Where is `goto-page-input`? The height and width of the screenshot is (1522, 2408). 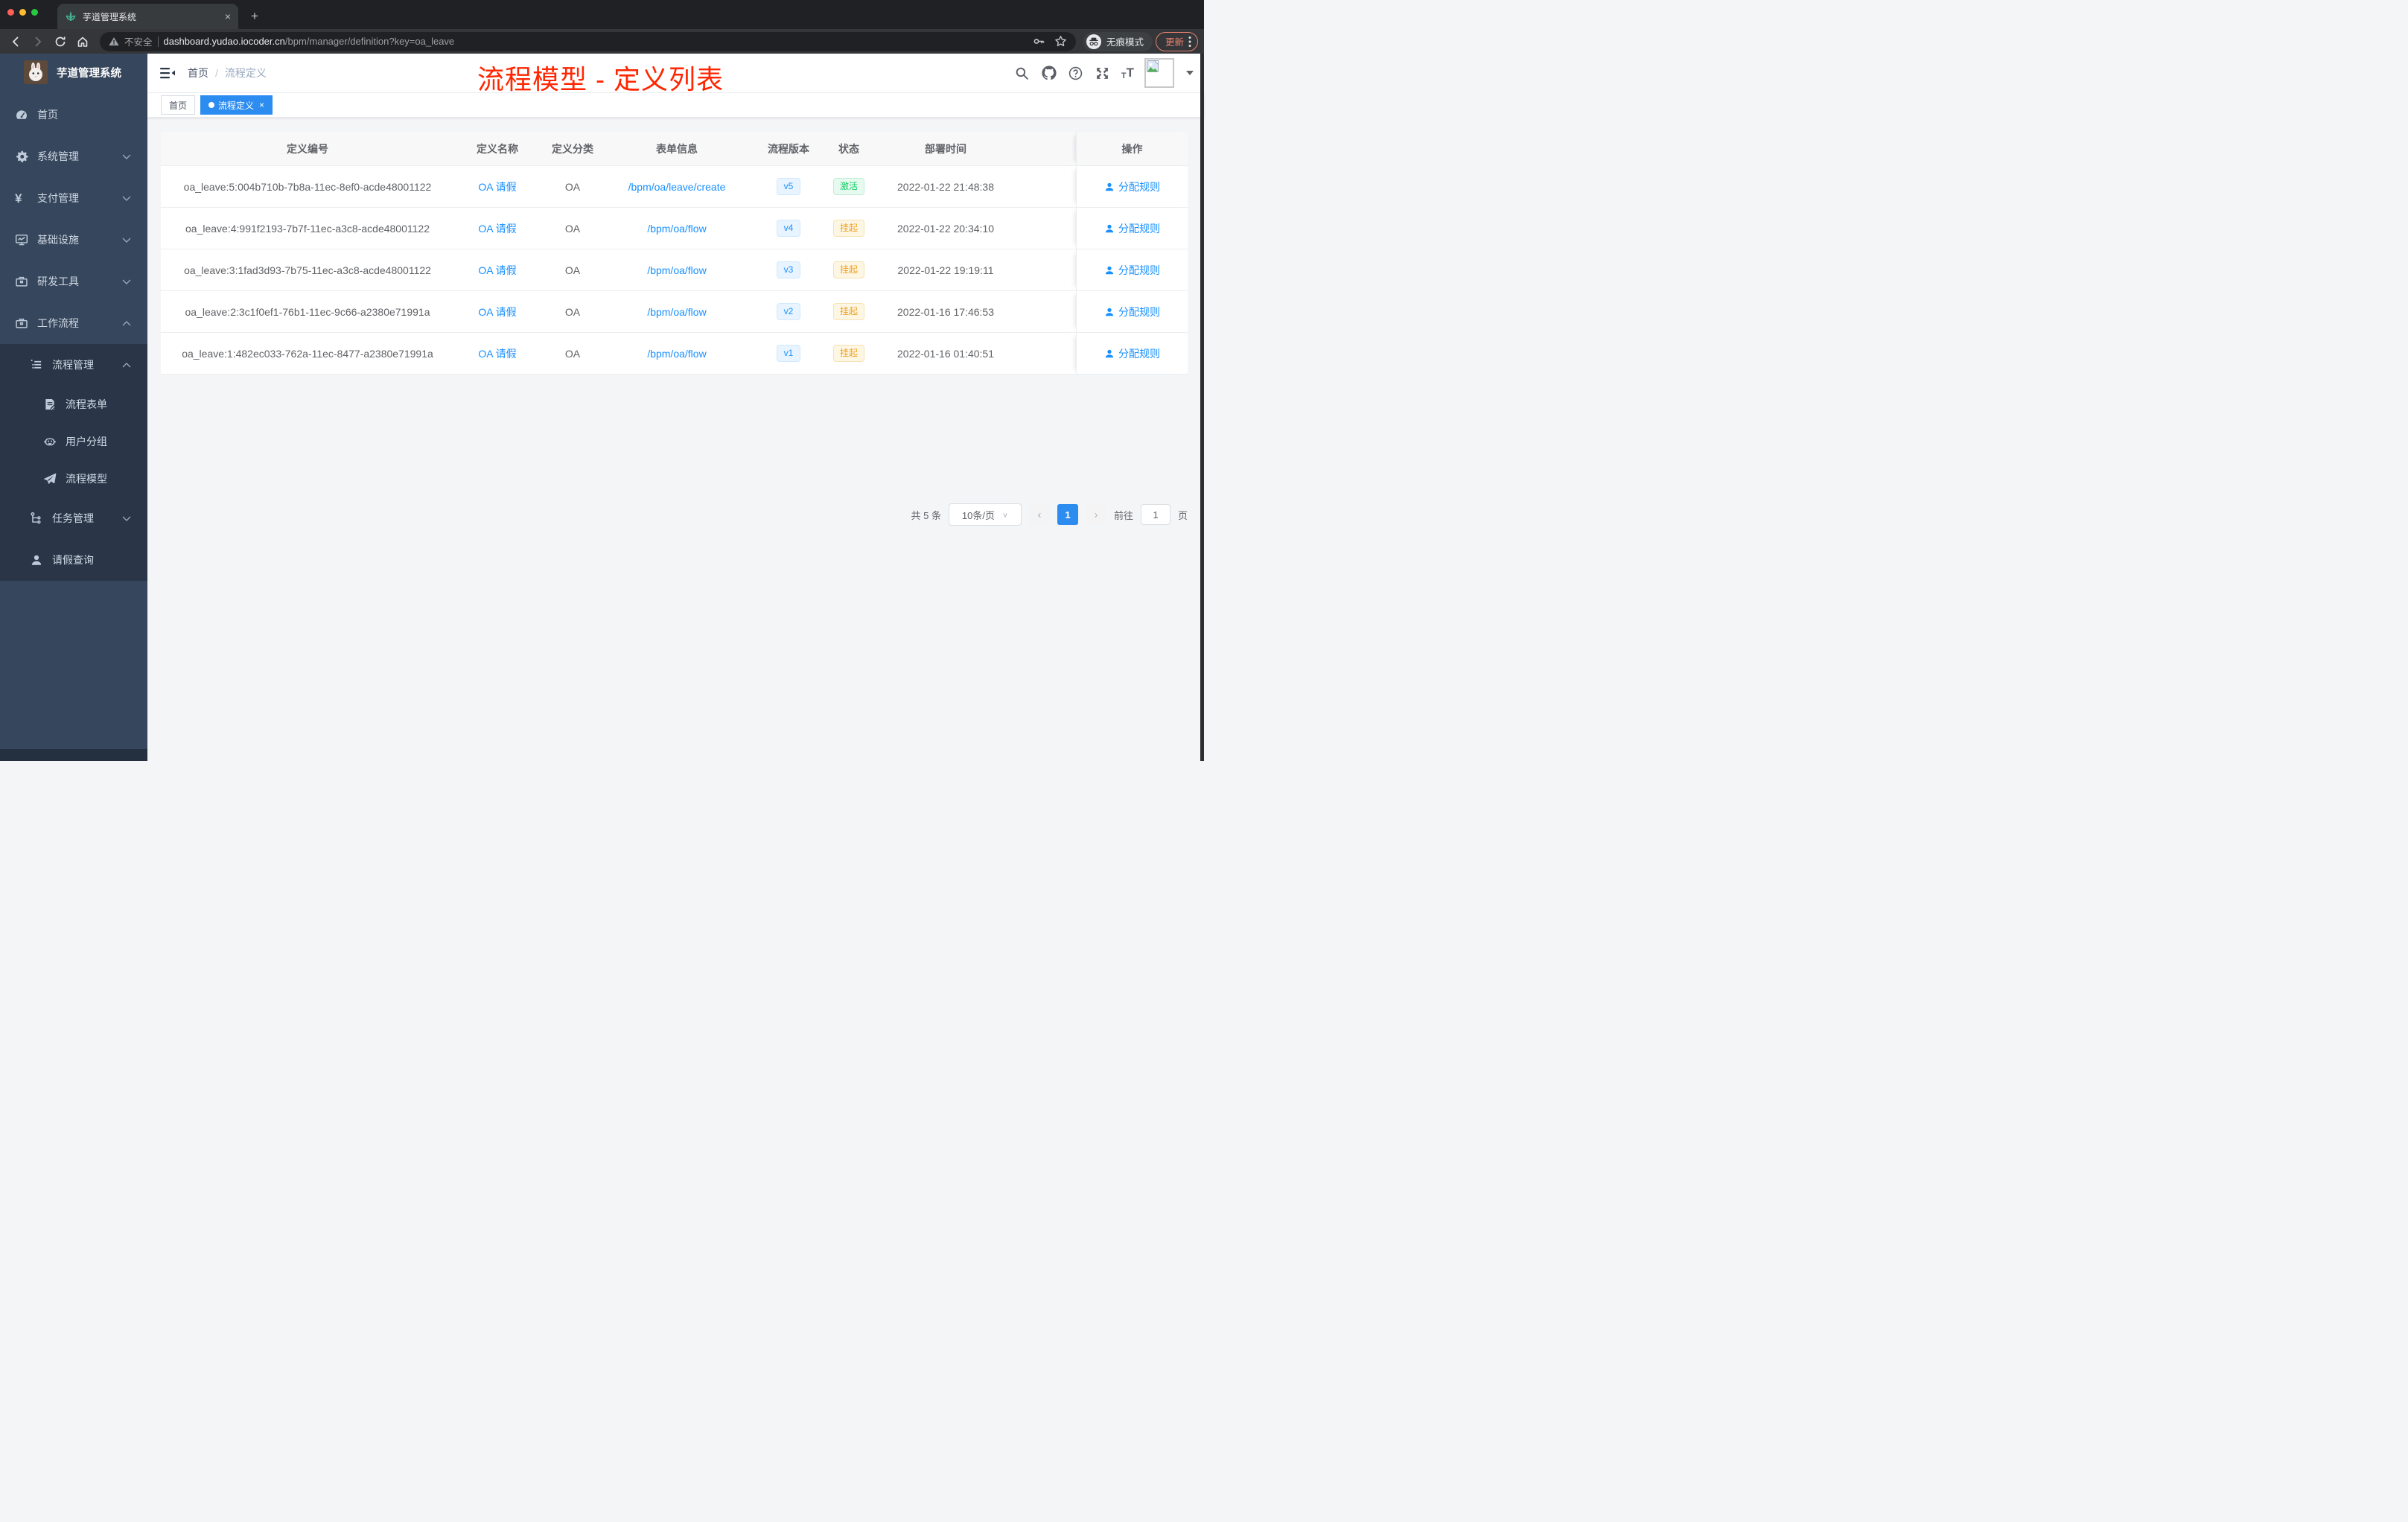
goto-page-input is located at coordinates (1155, 514).